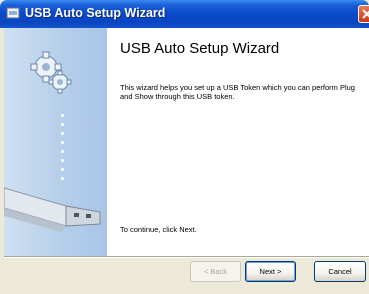 The width and height of the screenshot is (369, 294). What do you see at coordinates (215, 271) in the screenshot?
I see `back-button: < Back` at bounding box center [215, 271].